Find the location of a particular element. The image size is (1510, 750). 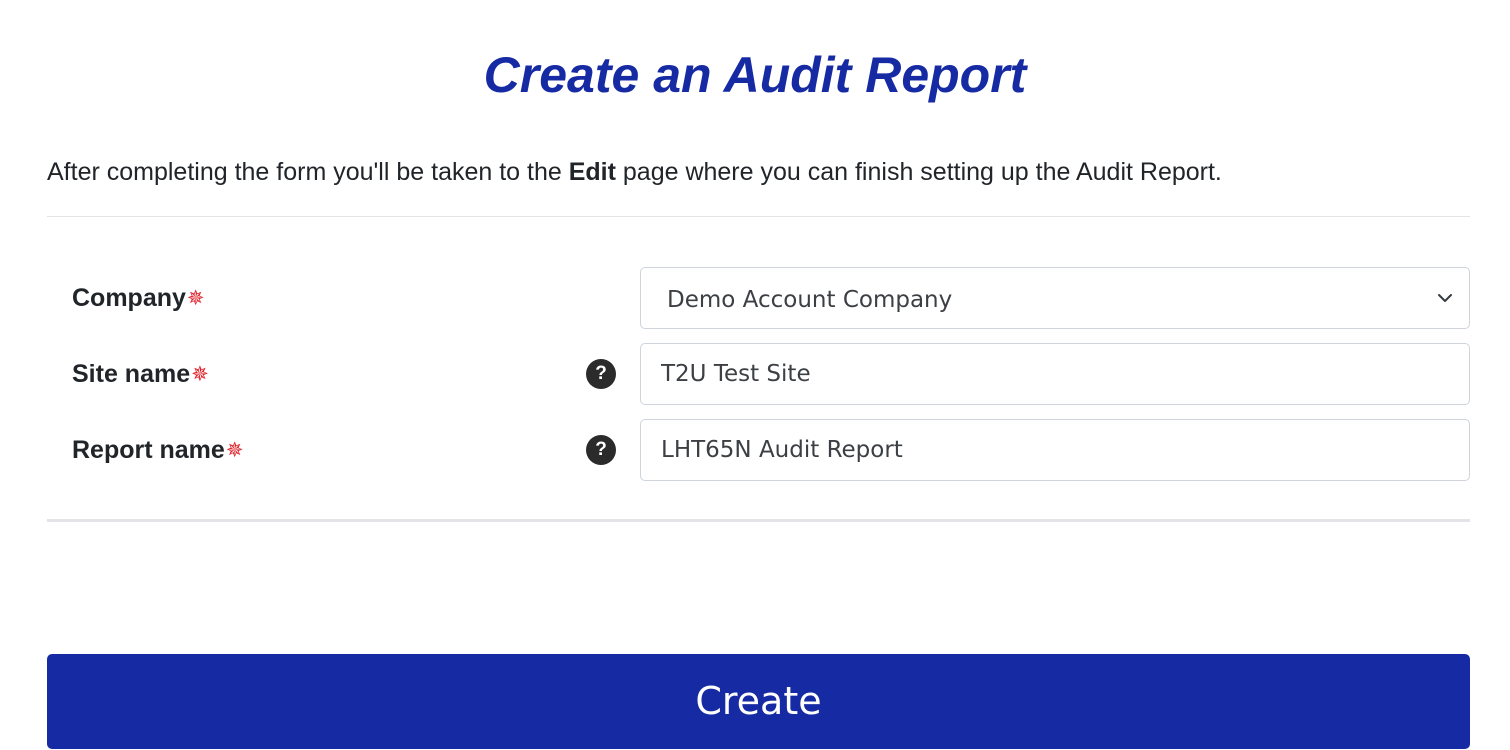

report-name-input is located at coordinates (1055, 450).